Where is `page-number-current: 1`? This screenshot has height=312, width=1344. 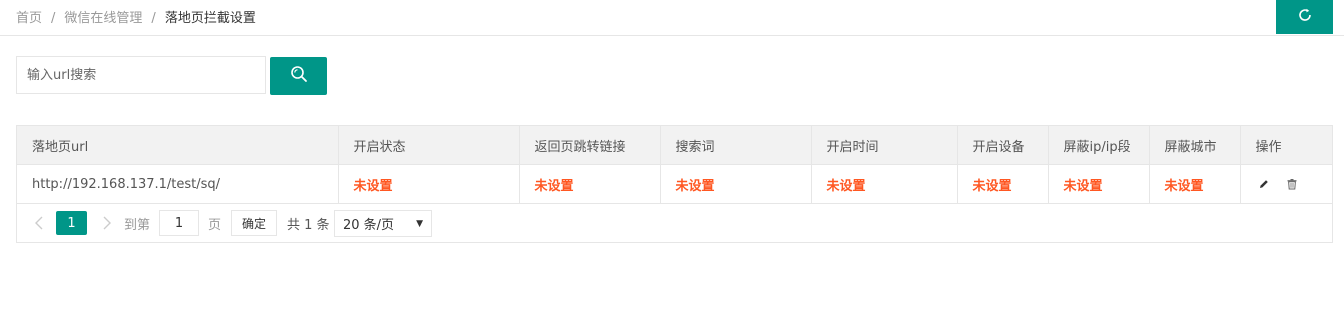 page-number-current: 1 is located at coordinates (71, 223).